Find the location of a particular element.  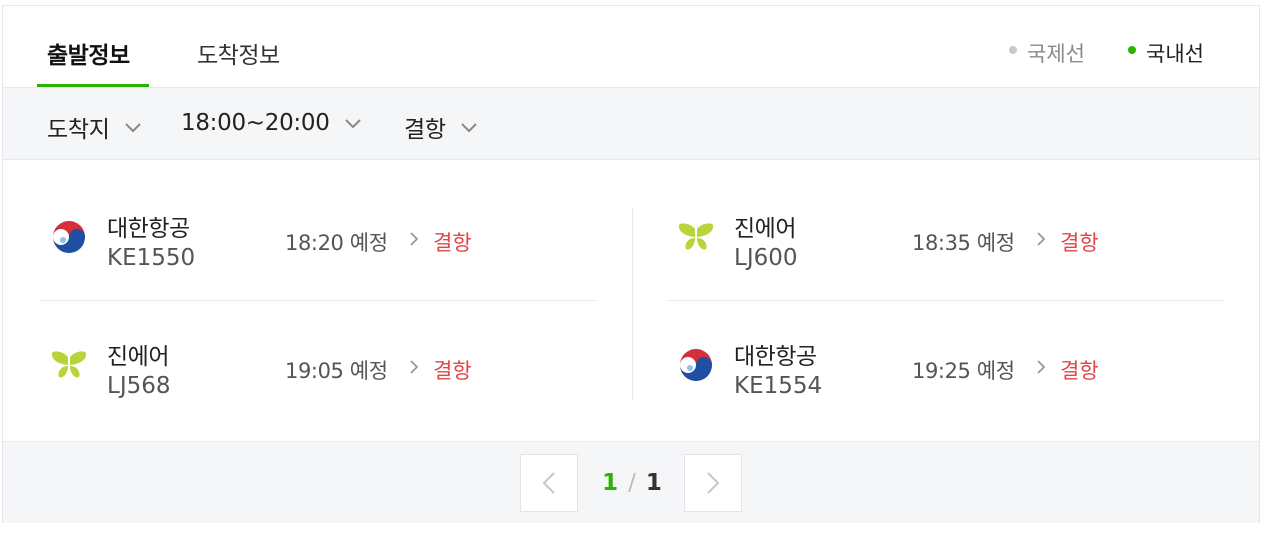

flight-number: LJ600 is located at coordinates (766, 258).